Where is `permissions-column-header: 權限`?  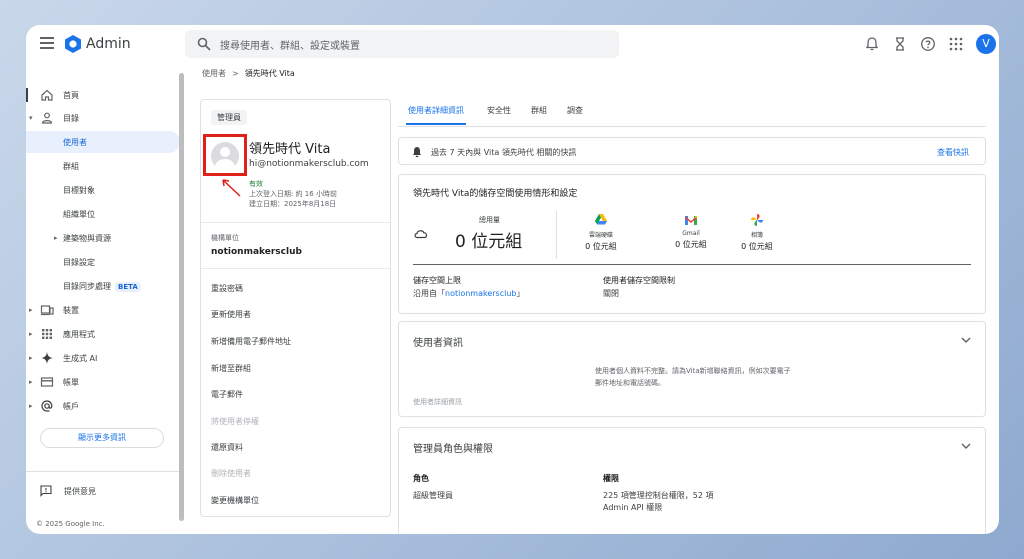 permissions-column-header: 權限 is located at coordinates (611, 478).